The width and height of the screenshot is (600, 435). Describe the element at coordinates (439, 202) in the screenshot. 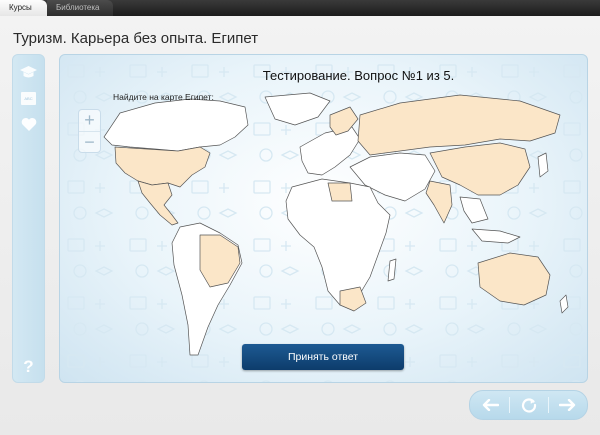

I see `map-region-india` at that location.